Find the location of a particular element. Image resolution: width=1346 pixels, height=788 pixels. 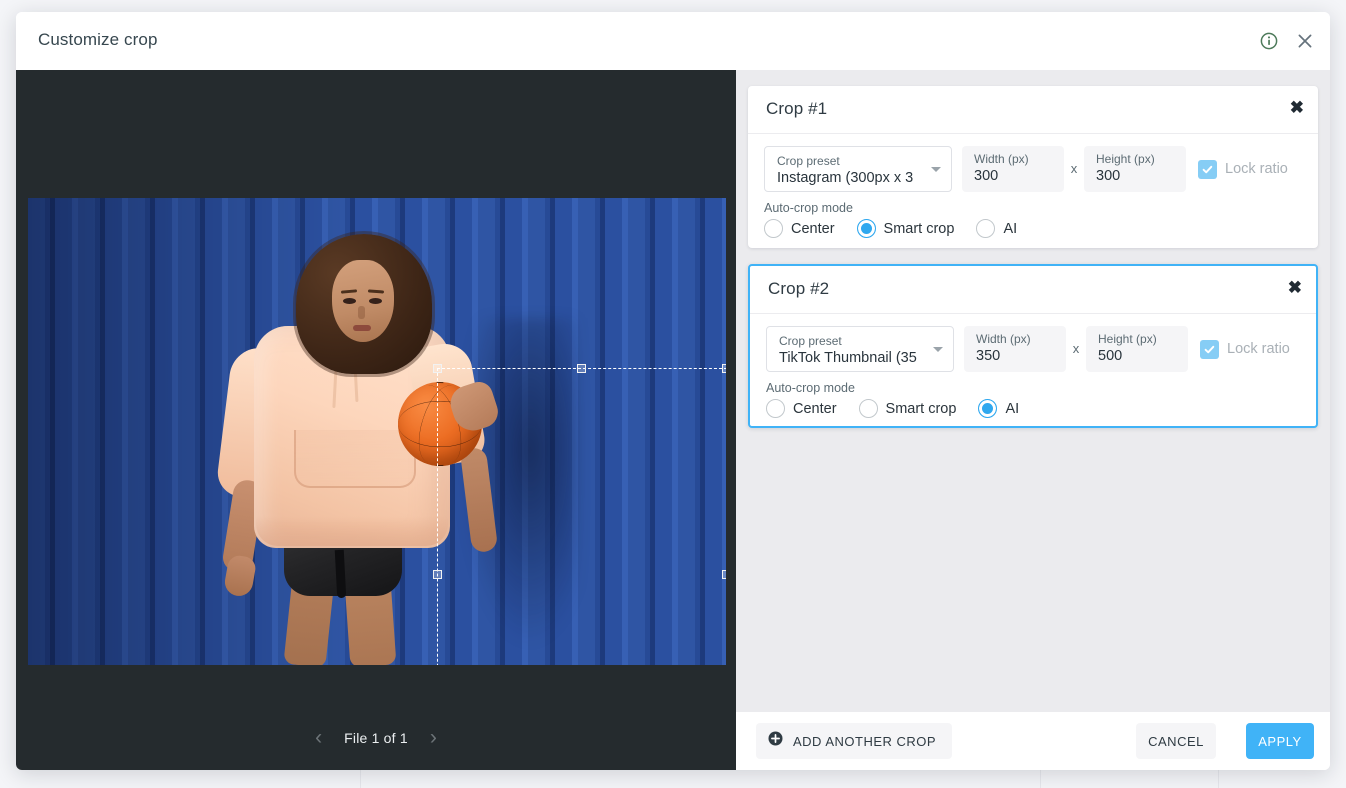

crop-height-value: 300 is located at coordinates (1108, 176).